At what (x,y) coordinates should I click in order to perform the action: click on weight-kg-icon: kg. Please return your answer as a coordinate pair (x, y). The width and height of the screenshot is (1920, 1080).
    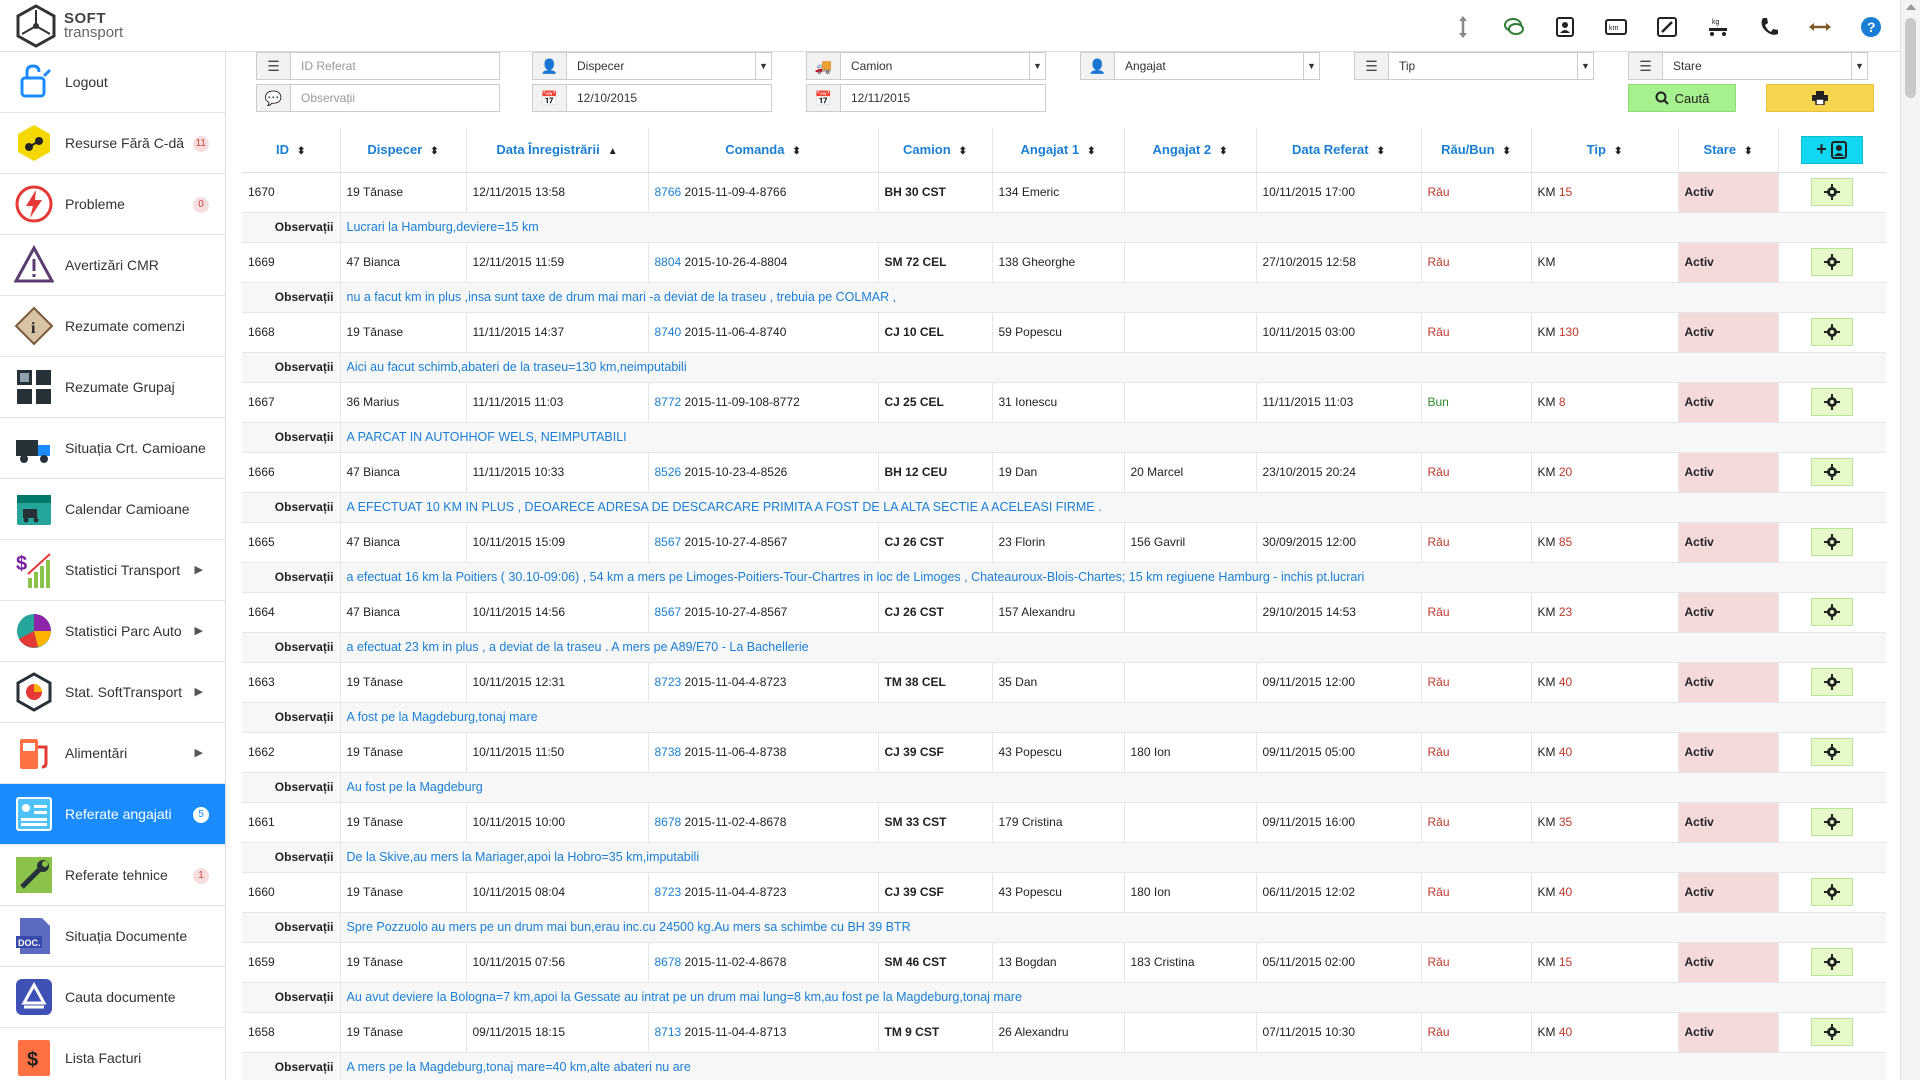
    Looking at the image, I should click on (1718, 27).